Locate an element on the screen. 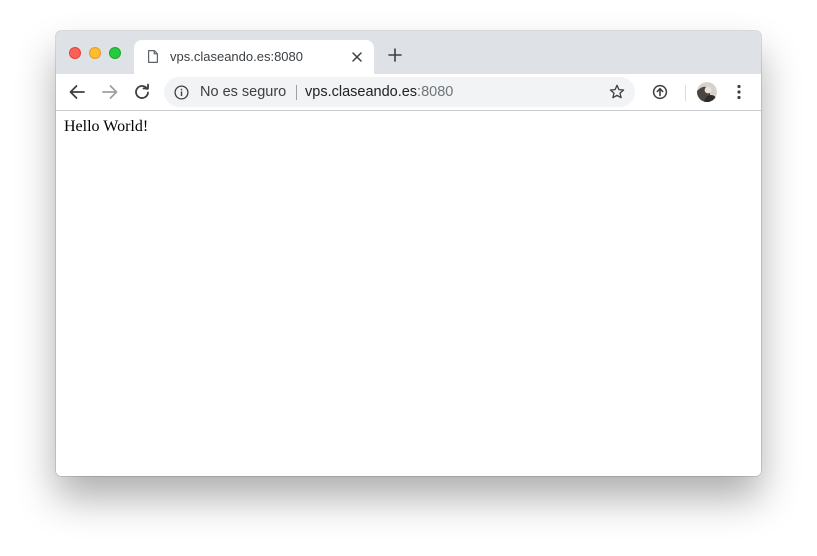 Image resolution: width=817 pixels, height=556 pixels. address-bar: No es seguro vps.claseando.es:8080 is located at coordinates (399, 92).